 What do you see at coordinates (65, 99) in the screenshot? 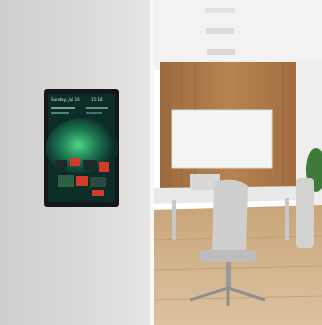
I see `tablet-date: Sunday, Jul 16` at bounding box center [65, 99].